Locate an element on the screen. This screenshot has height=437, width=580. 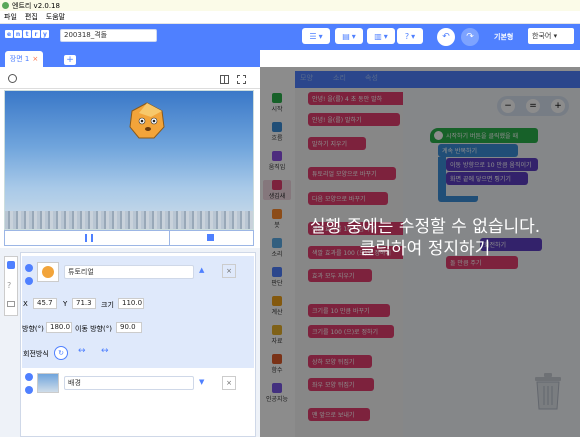
background-thumbnail is located at coordinates (48, 383).